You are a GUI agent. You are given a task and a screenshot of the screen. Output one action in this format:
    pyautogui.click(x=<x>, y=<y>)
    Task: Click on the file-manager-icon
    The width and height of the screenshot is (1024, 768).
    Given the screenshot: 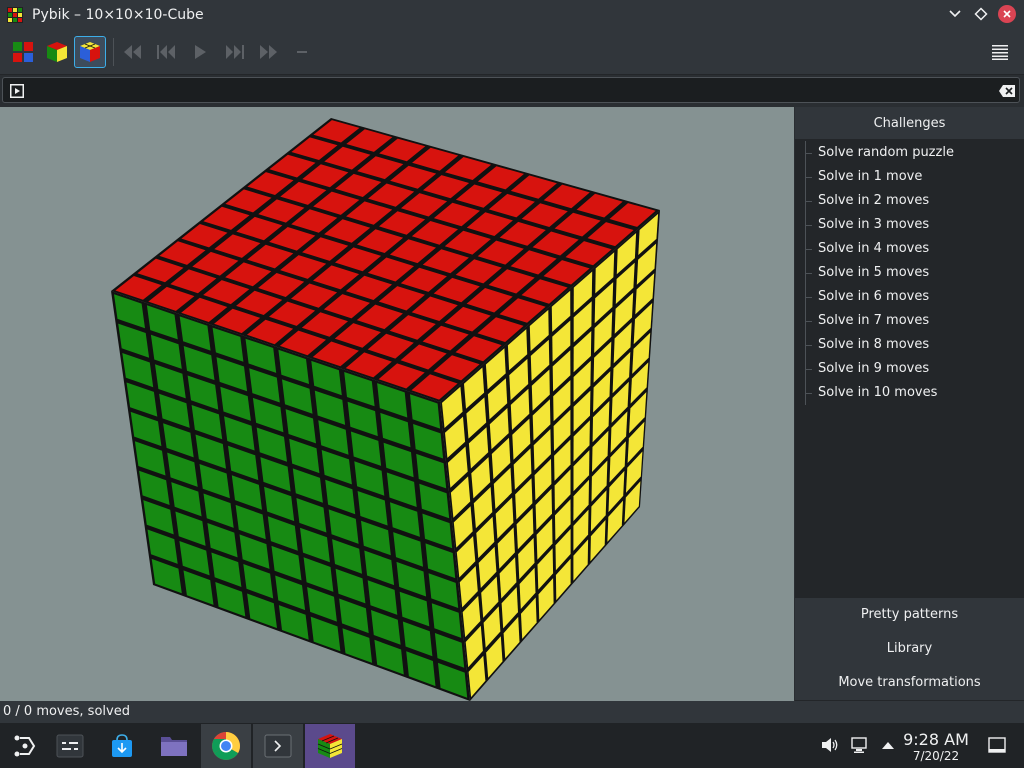 What is the action you would take?
    pyautogui.click(x=174, y=746)
    